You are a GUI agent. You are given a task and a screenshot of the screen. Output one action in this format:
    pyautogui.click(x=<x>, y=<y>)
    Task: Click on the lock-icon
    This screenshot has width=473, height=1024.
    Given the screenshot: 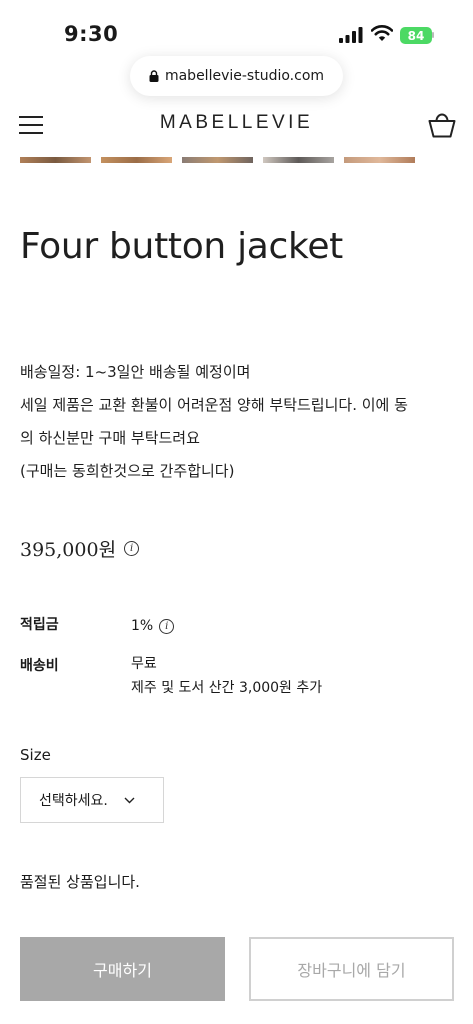 What is the action you would take?
    pyautogui.click(x=154, y=76)
    